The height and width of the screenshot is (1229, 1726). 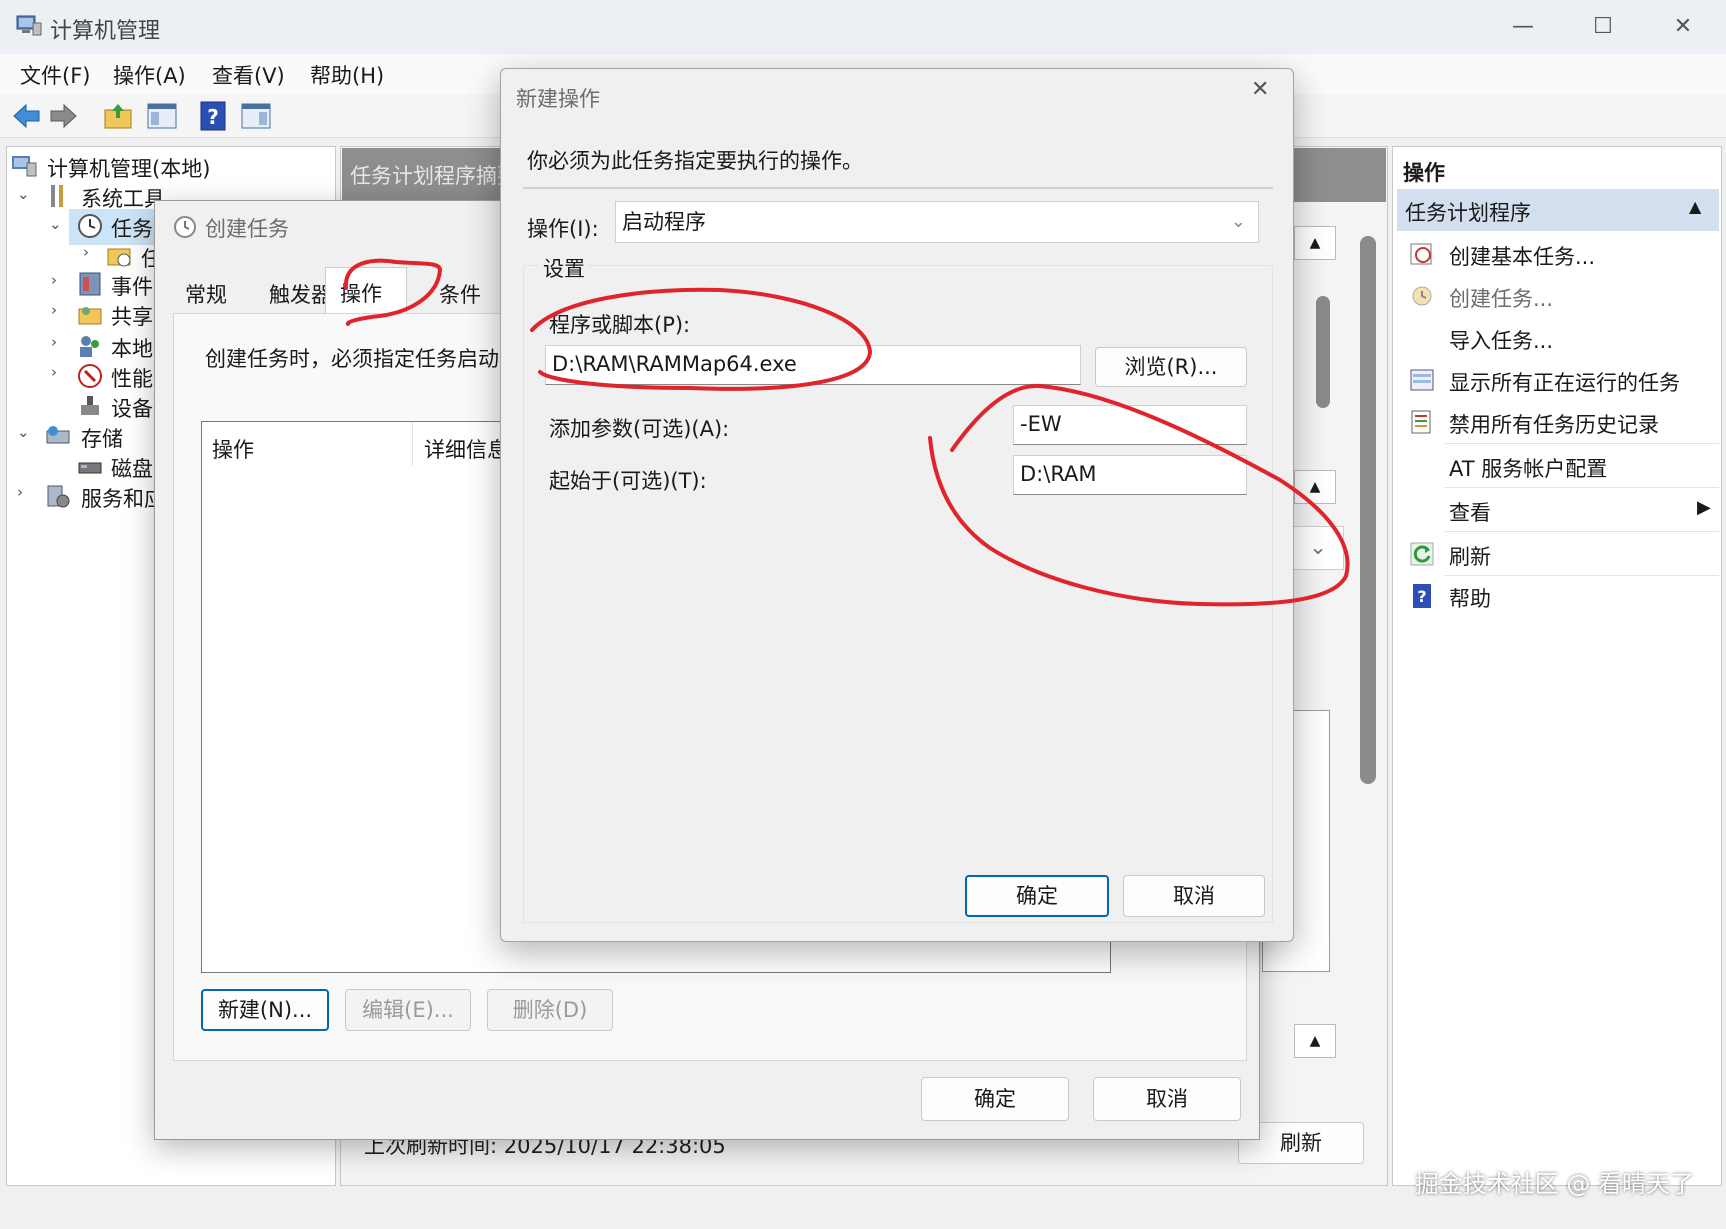 I want to click on arguments-input: -EW, so click(x=1130, y=425).